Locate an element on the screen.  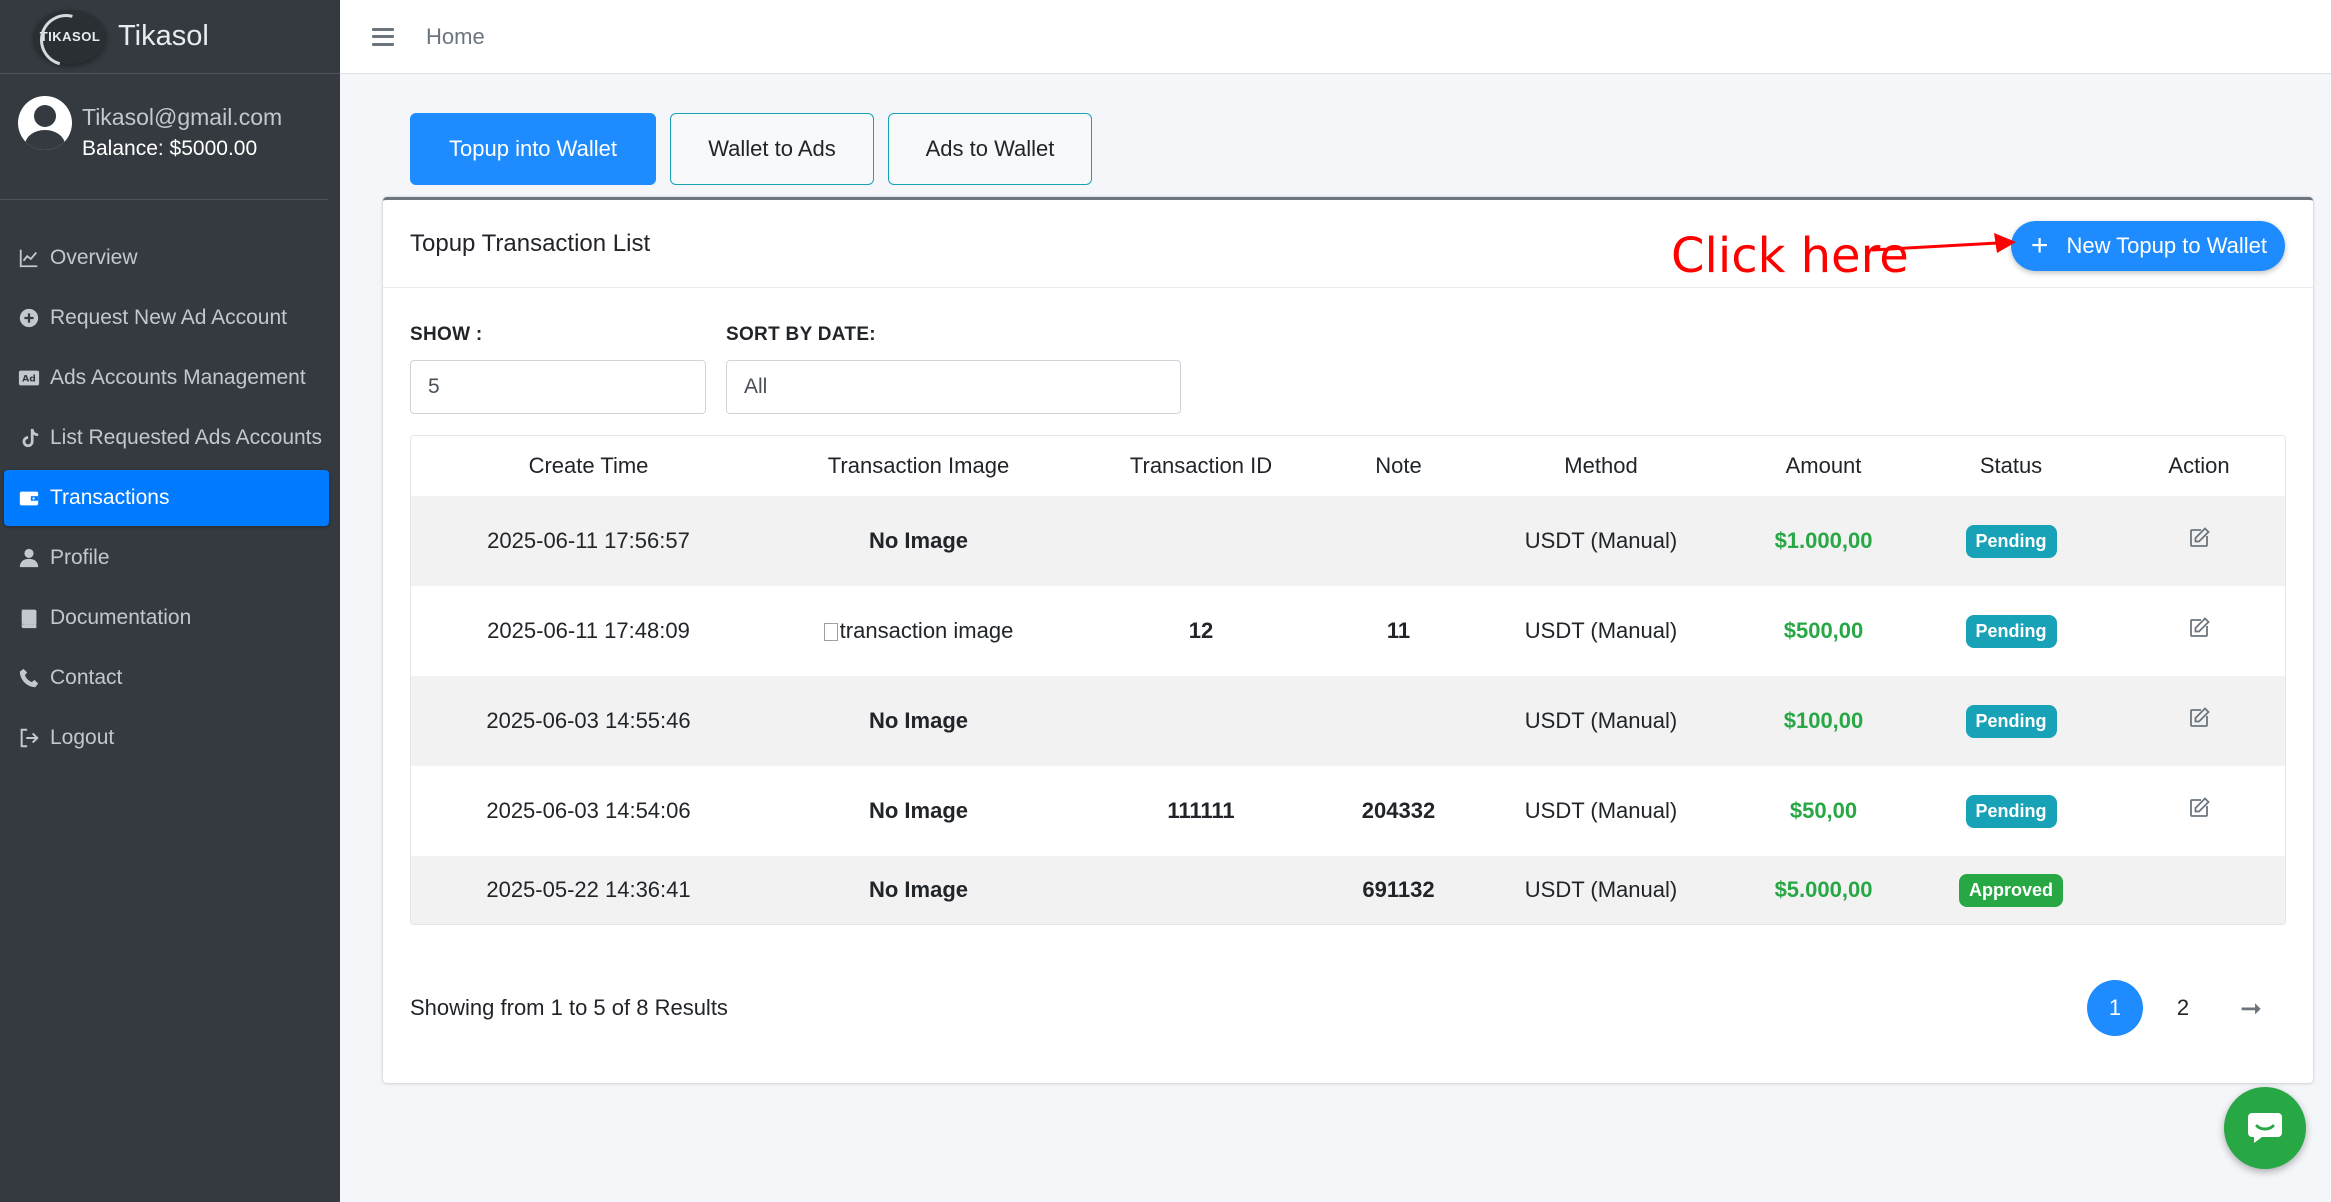
transaction-id: 12 is located at coordinates (1201, 630).